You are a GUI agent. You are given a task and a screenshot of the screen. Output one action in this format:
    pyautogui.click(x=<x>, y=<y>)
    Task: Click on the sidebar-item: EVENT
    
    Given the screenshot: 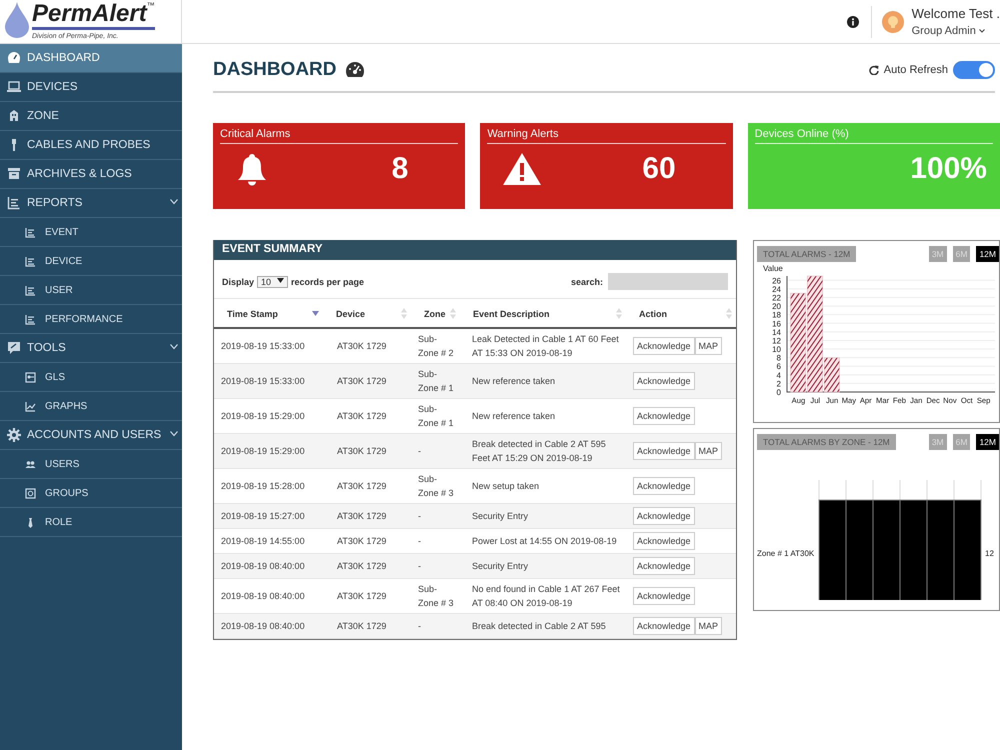 What is the action you would take?
    pyautogui.click(x=91, y=232)
    